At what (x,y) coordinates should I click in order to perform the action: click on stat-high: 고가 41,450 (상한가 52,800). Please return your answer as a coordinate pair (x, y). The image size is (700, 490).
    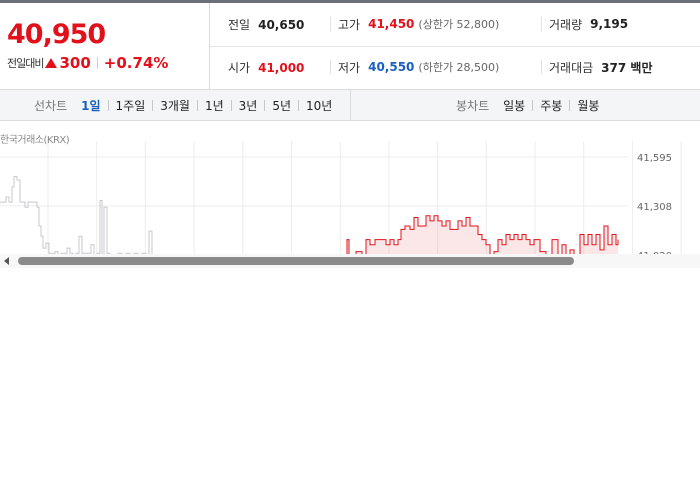
    Looking at the image, I should click on (415, 24).